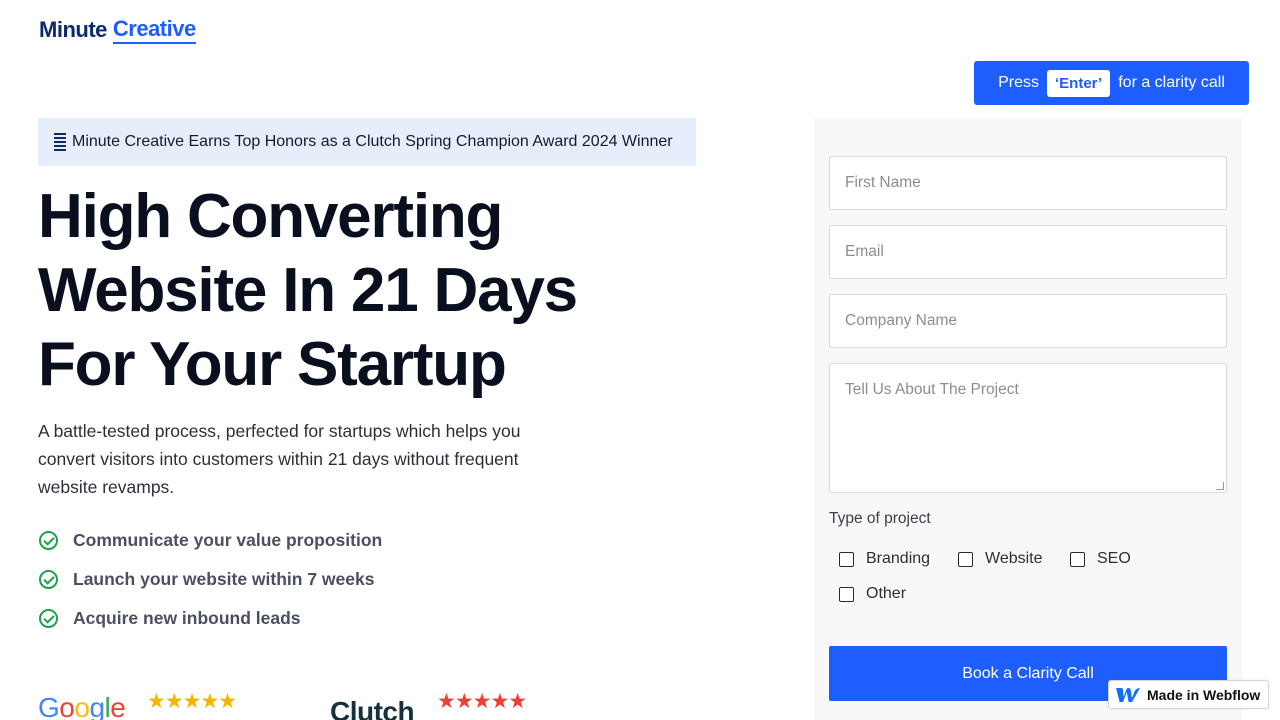 The width and height of the screenshot is (1280, 720). What do you see at coordinates (49, 706) in the screenshot?
I see `google-letter: G` at bounding box center [49, 706].